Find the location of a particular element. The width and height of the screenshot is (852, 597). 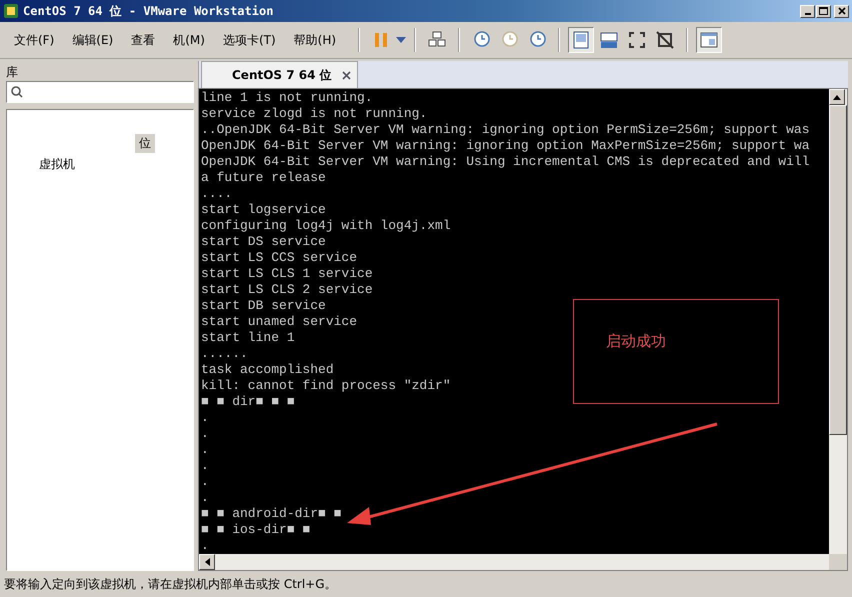

console-line: start DB service is located at coordinates (263, 306).